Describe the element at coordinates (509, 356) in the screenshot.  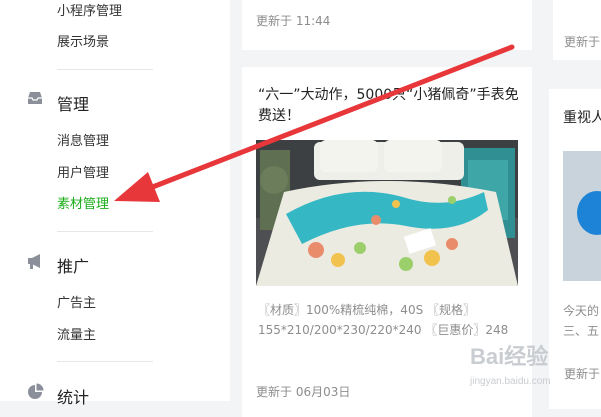
I see `watermark-brand: Bai经验` at that location.